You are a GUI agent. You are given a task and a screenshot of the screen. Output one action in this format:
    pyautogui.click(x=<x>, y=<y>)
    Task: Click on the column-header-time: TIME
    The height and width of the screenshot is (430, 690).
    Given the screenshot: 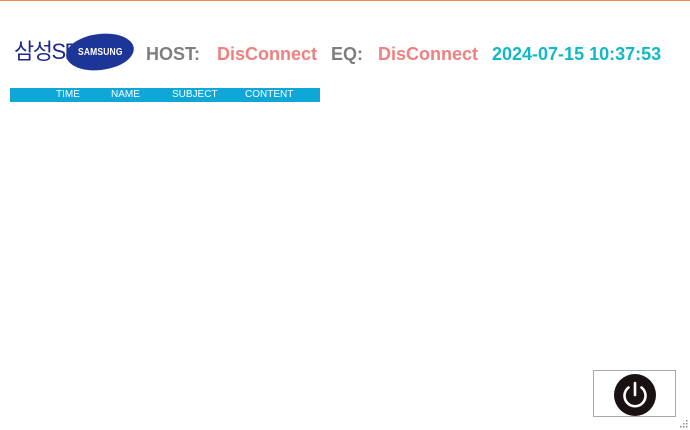 What is the action you would take?
    pyautogui.click(x=68, y=95)
    